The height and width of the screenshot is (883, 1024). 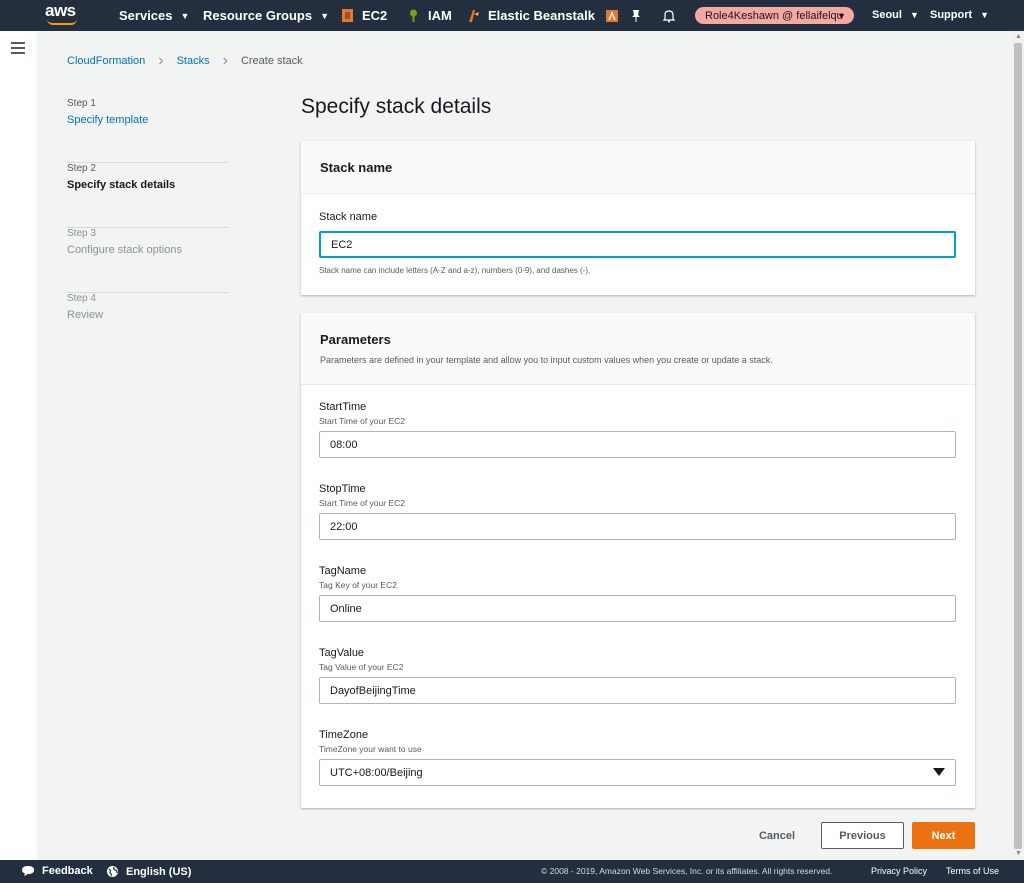 What do you see at coordinates (347, 15) in the screenshot?
I see `ec2-icon` at bounding box center [347, 15].